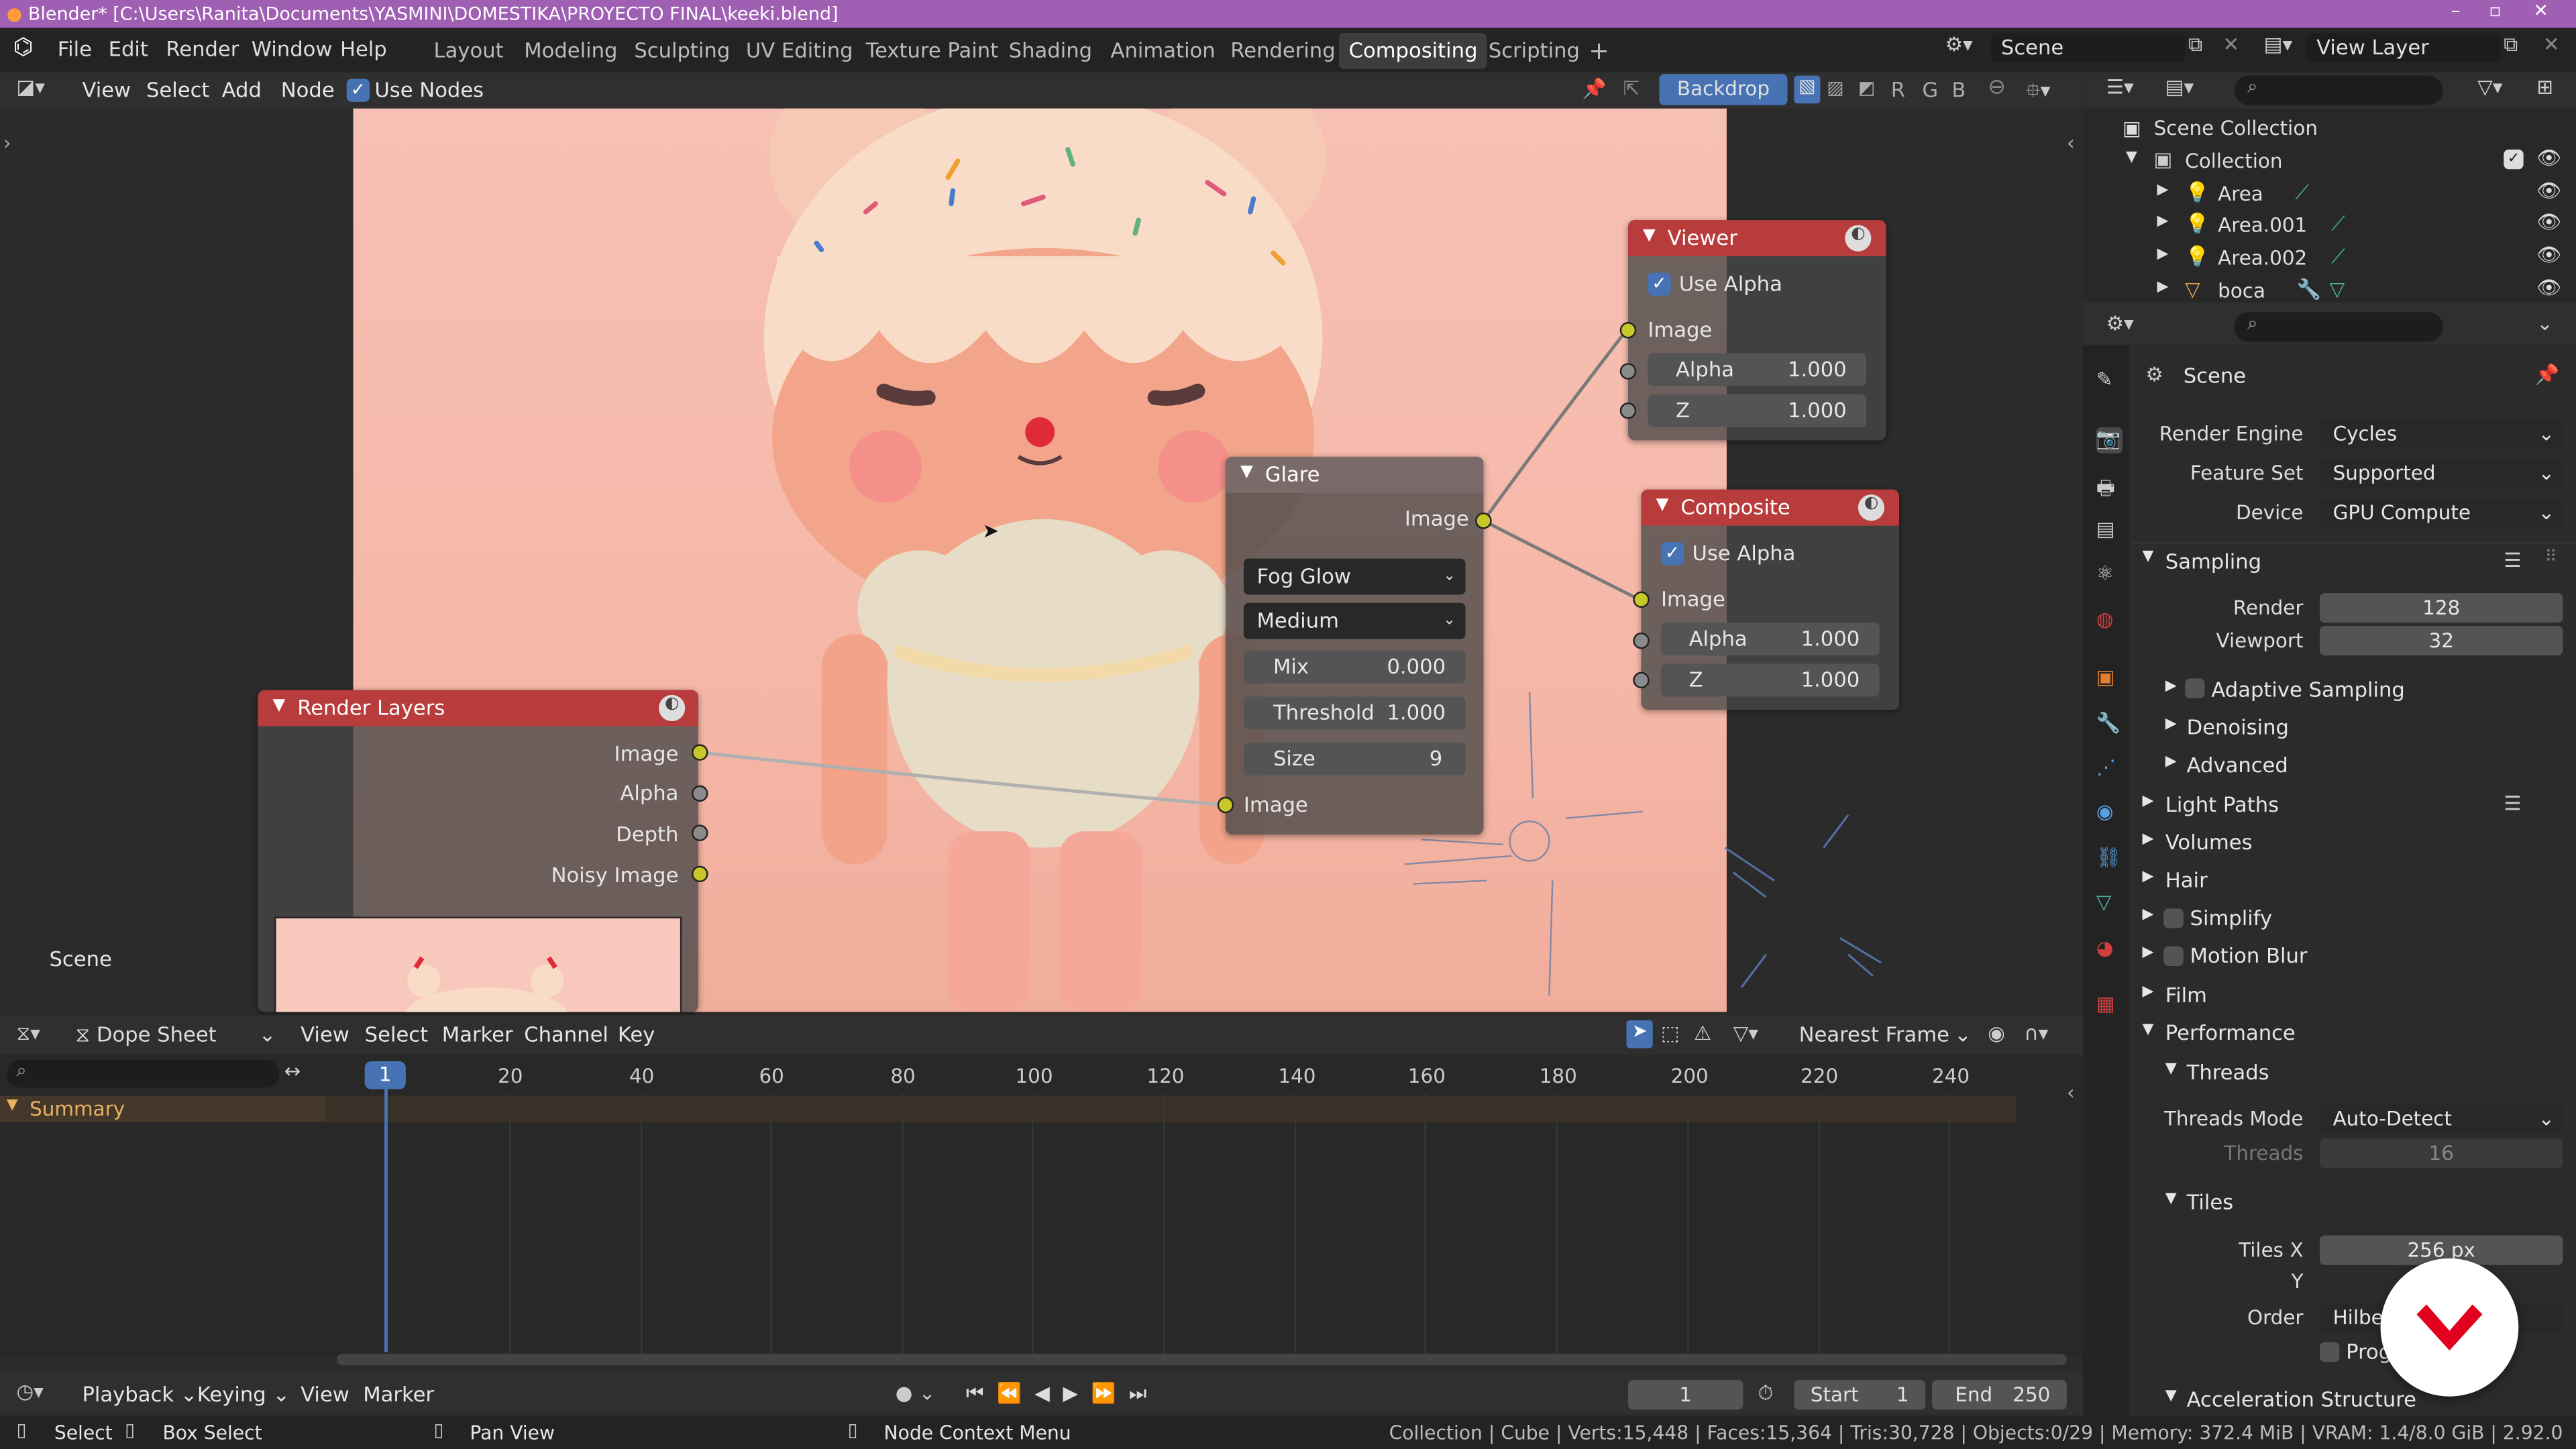  I want to click on timeline-editor-type-icon: ◷▾, so click(29, 1391).